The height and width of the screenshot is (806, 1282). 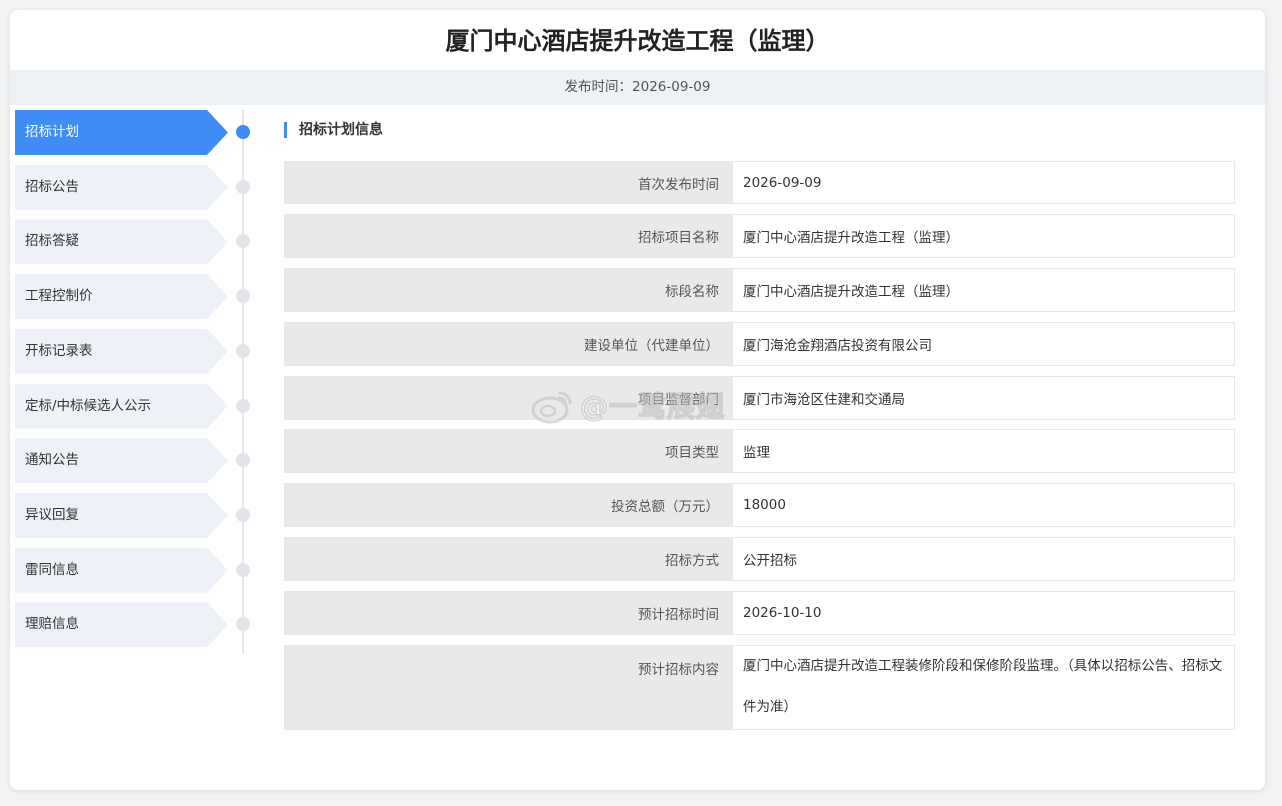 I want to click on nav-item-8: 雷同信息, so click(x=135, y=570).